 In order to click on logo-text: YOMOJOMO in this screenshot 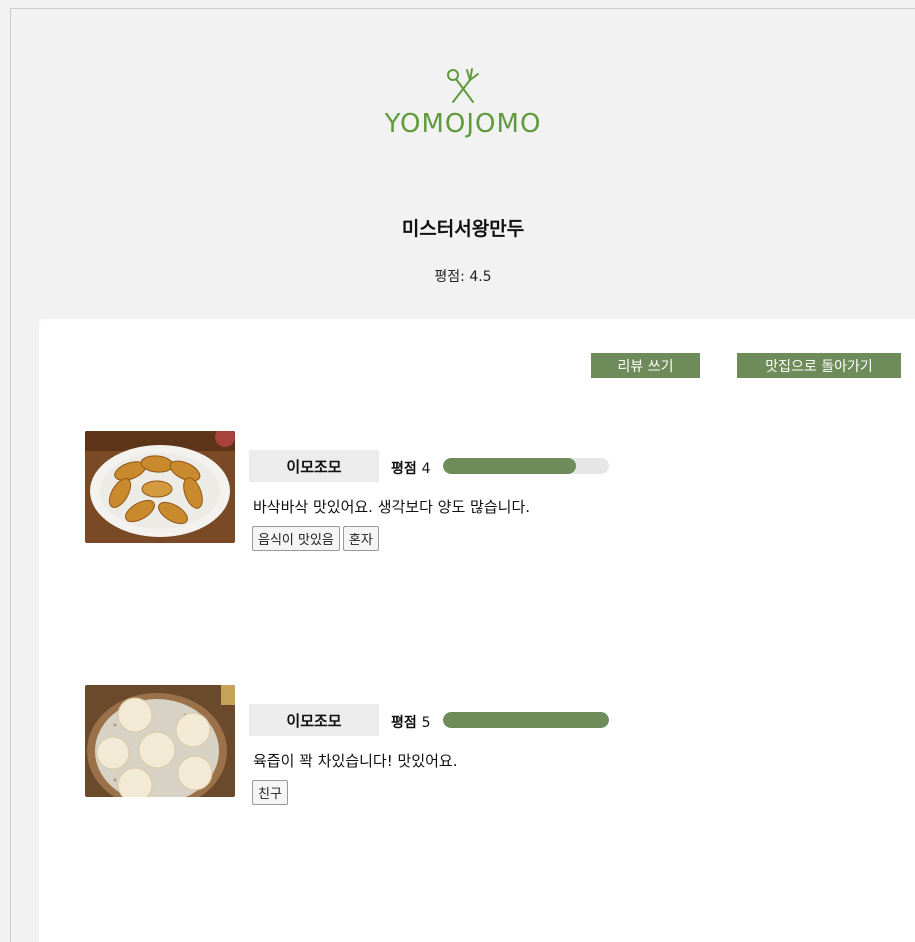, I will do `click(463, 124)`.